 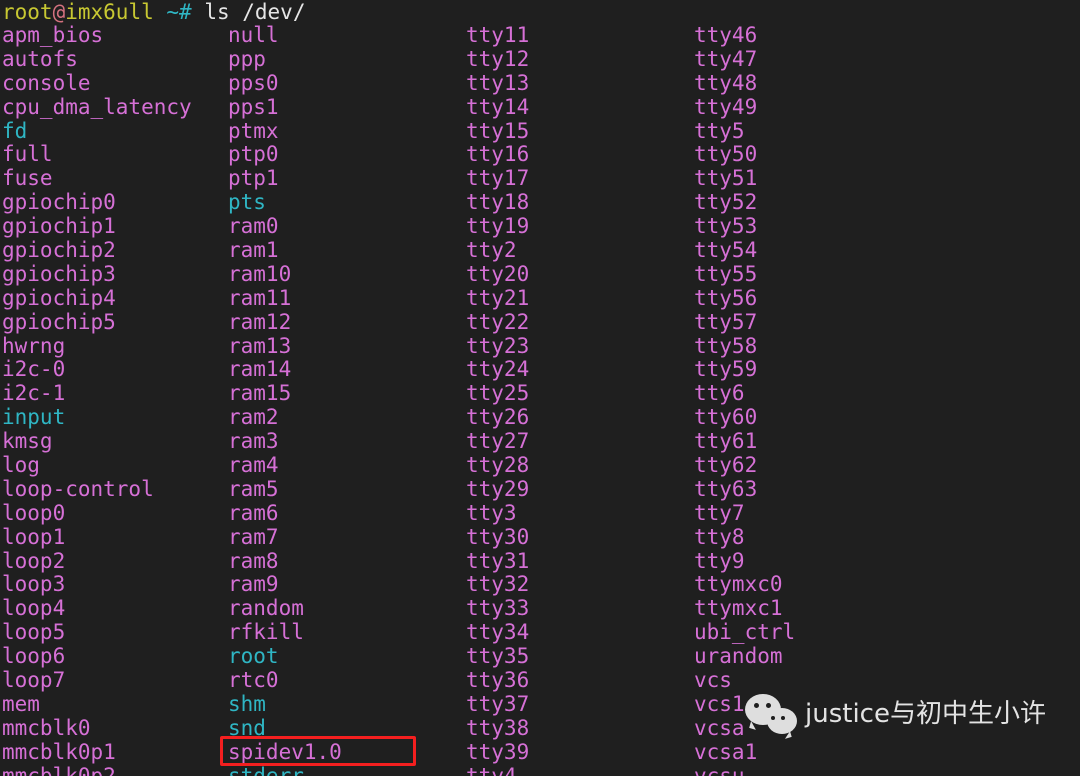 What do you see at coordinates (726, 297) in the screenshot?
I see `device-entry: tty56` at bounding box center [726, 297].